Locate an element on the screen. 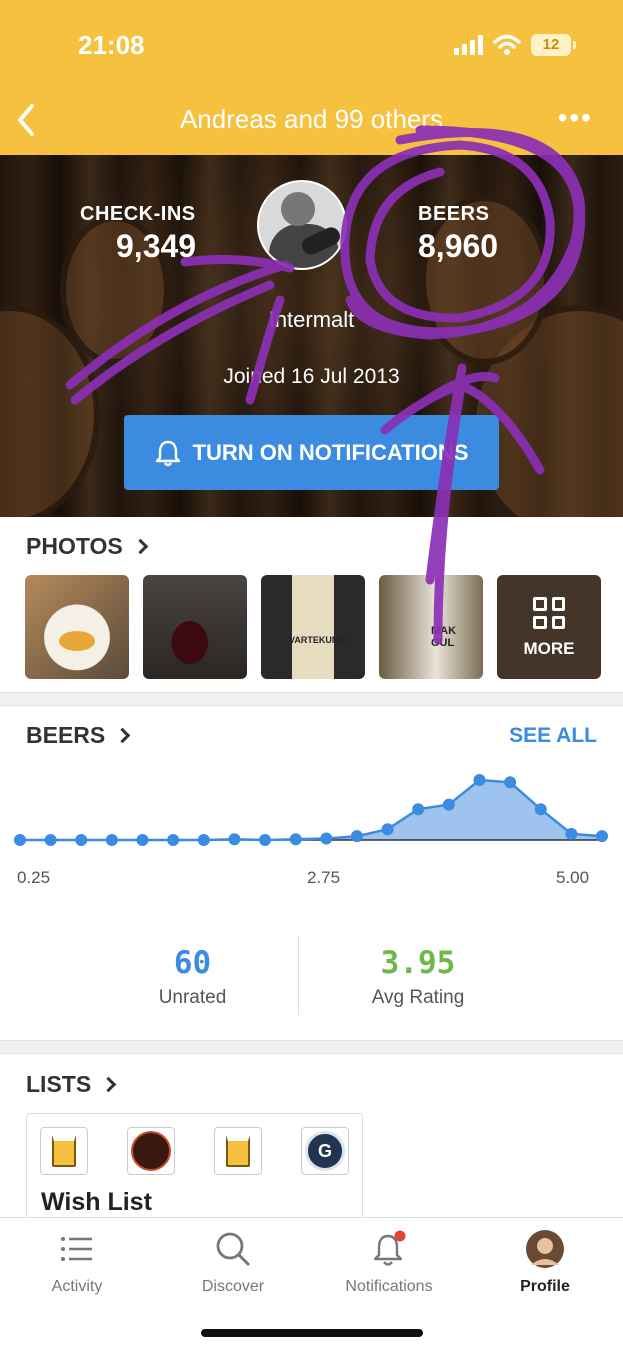  profile-avatar is located at coordinates (302, 225).